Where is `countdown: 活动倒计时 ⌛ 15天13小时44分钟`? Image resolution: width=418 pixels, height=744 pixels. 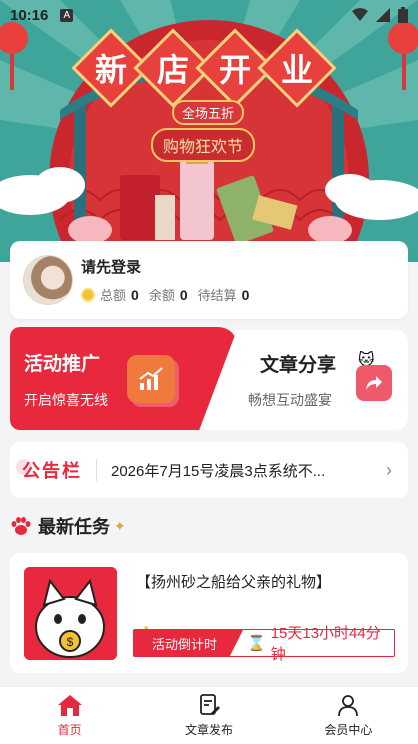
countdown: 活动倒计时 ⌛ 15天13小时44分钟 is located at coordinates (264, 644).